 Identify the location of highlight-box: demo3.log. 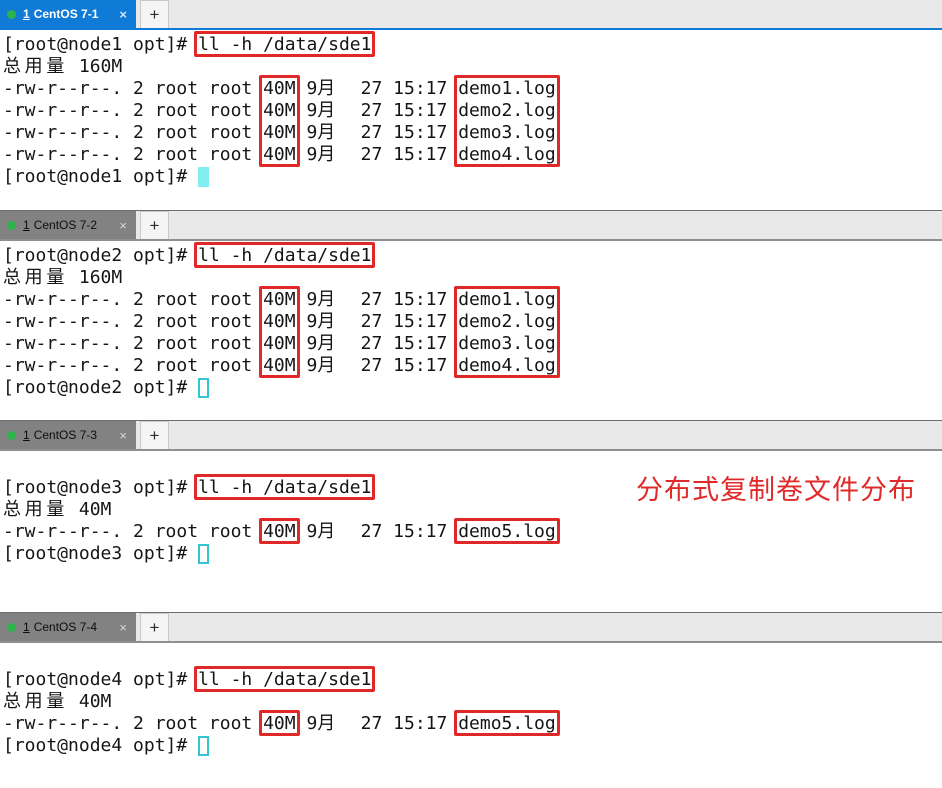
(507, 132).